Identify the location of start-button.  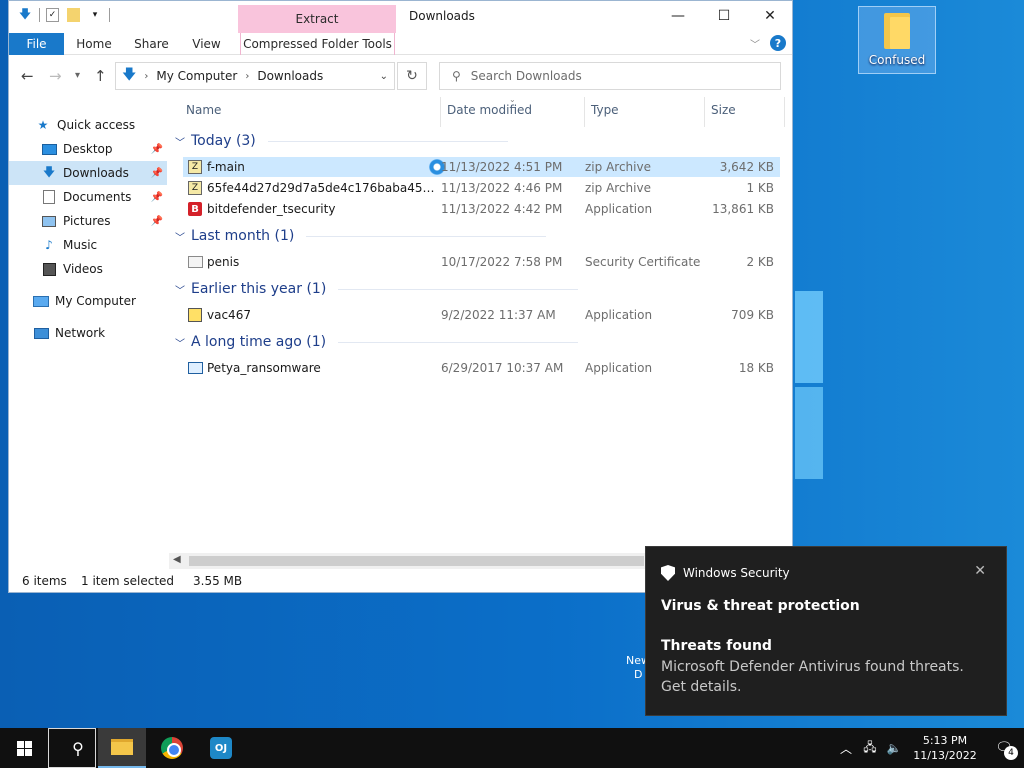
(24, 748).